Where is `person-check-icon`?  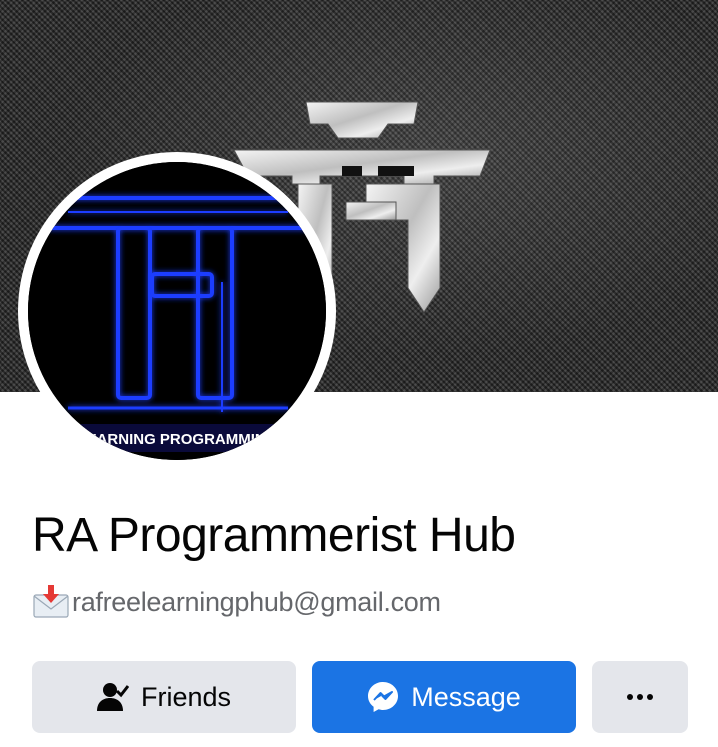
person-check-icon is located at coordinates (112, 697).